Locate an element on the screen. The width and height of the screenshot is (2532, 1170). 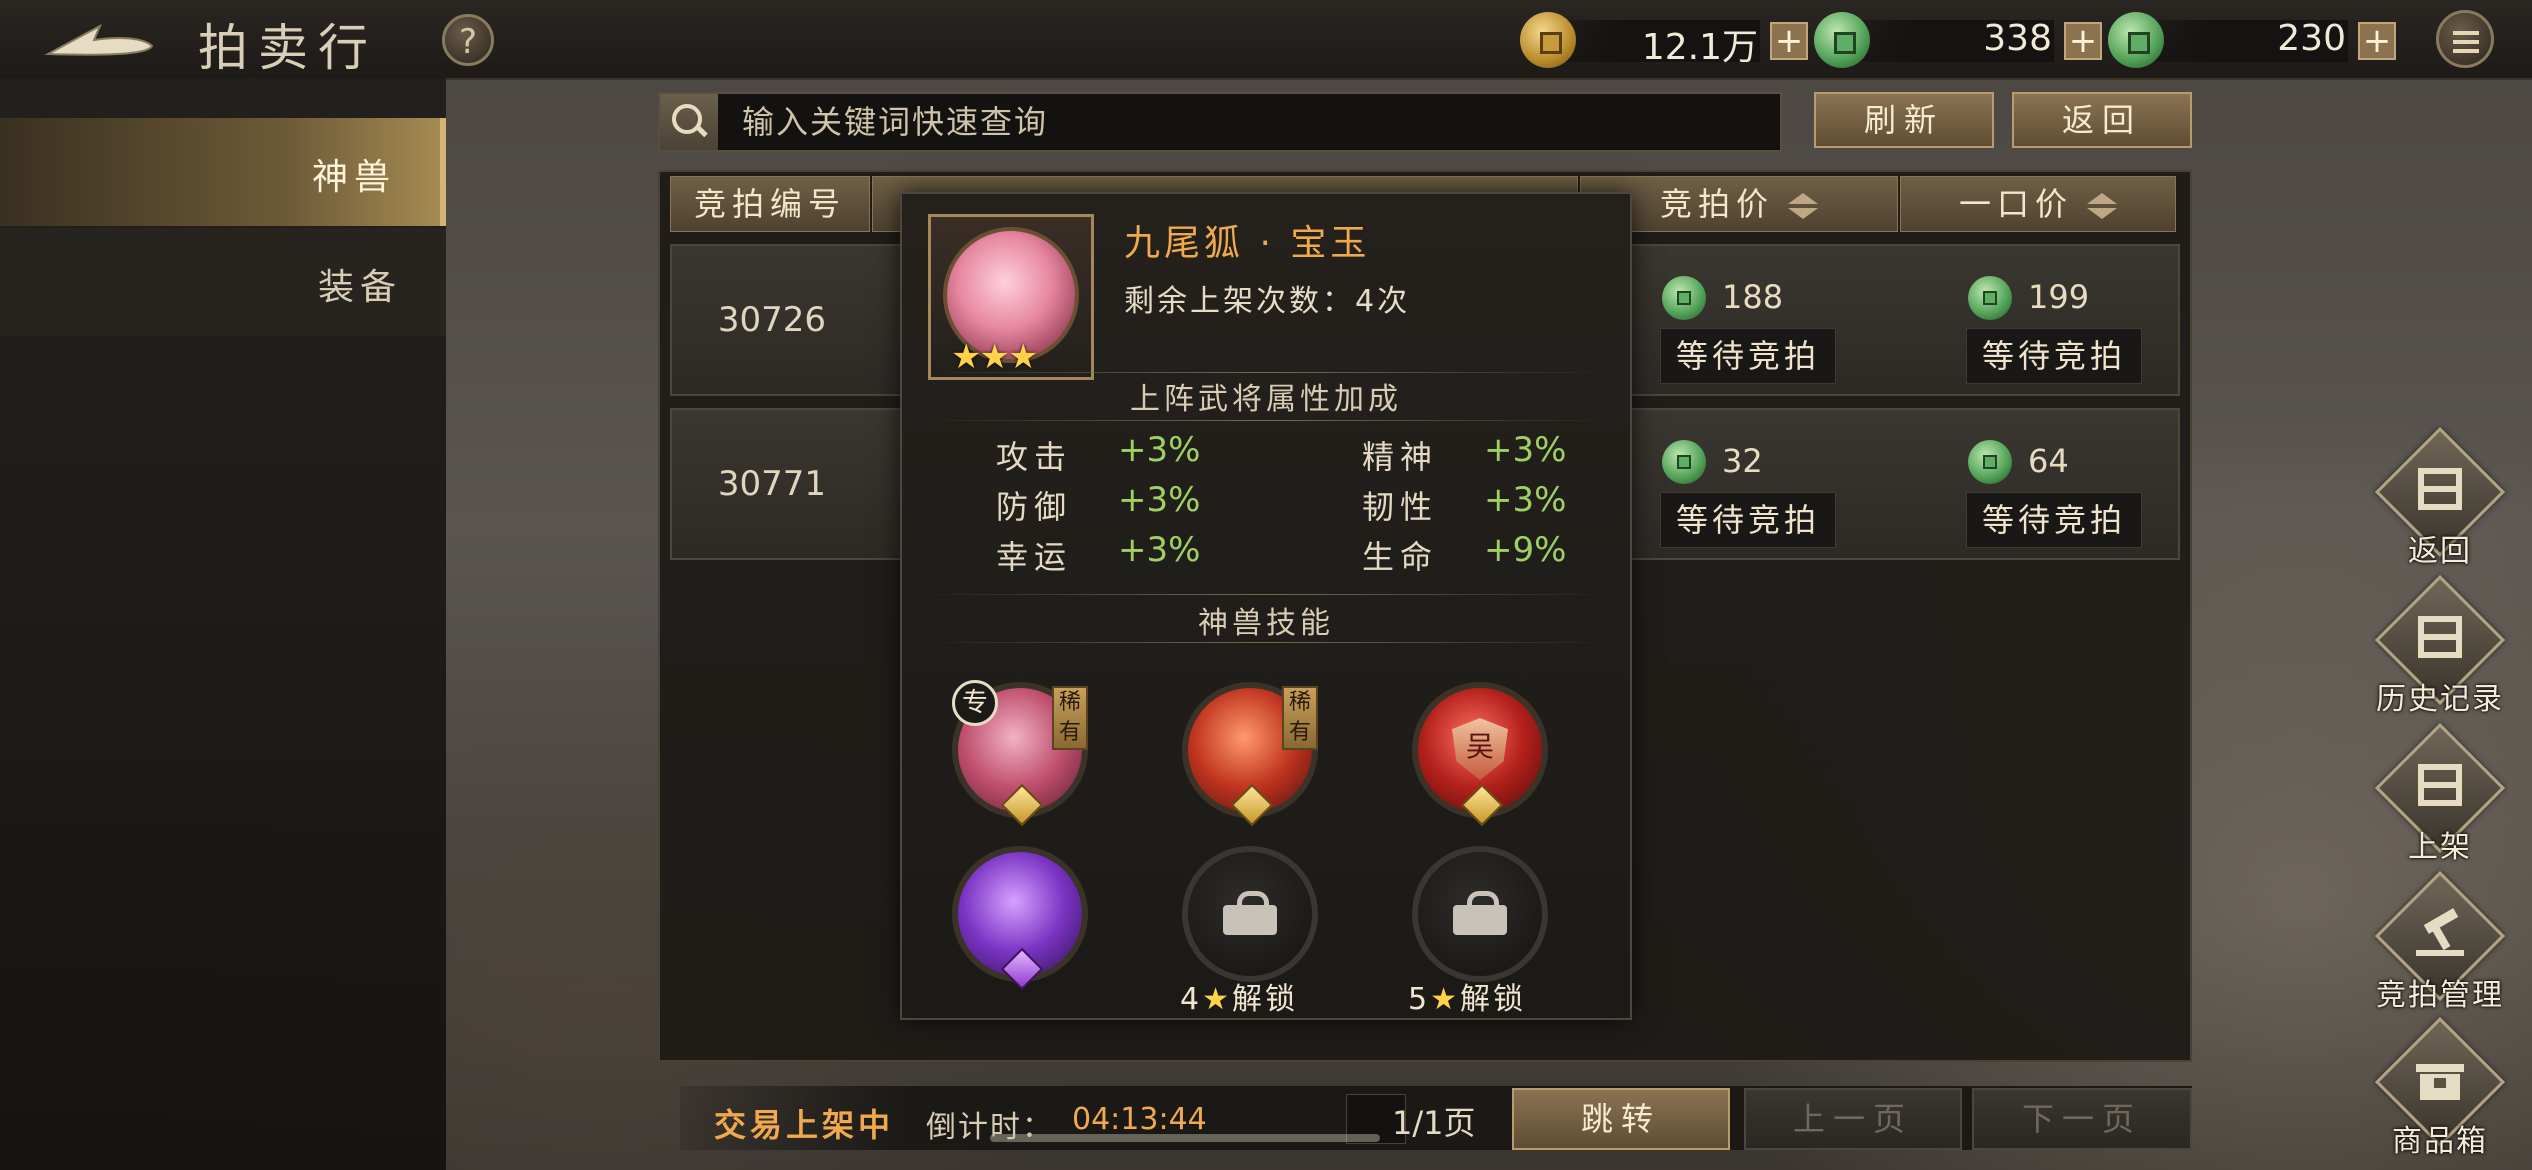
tab-equipment-label: 装备 is located at coordinates (359, 287).